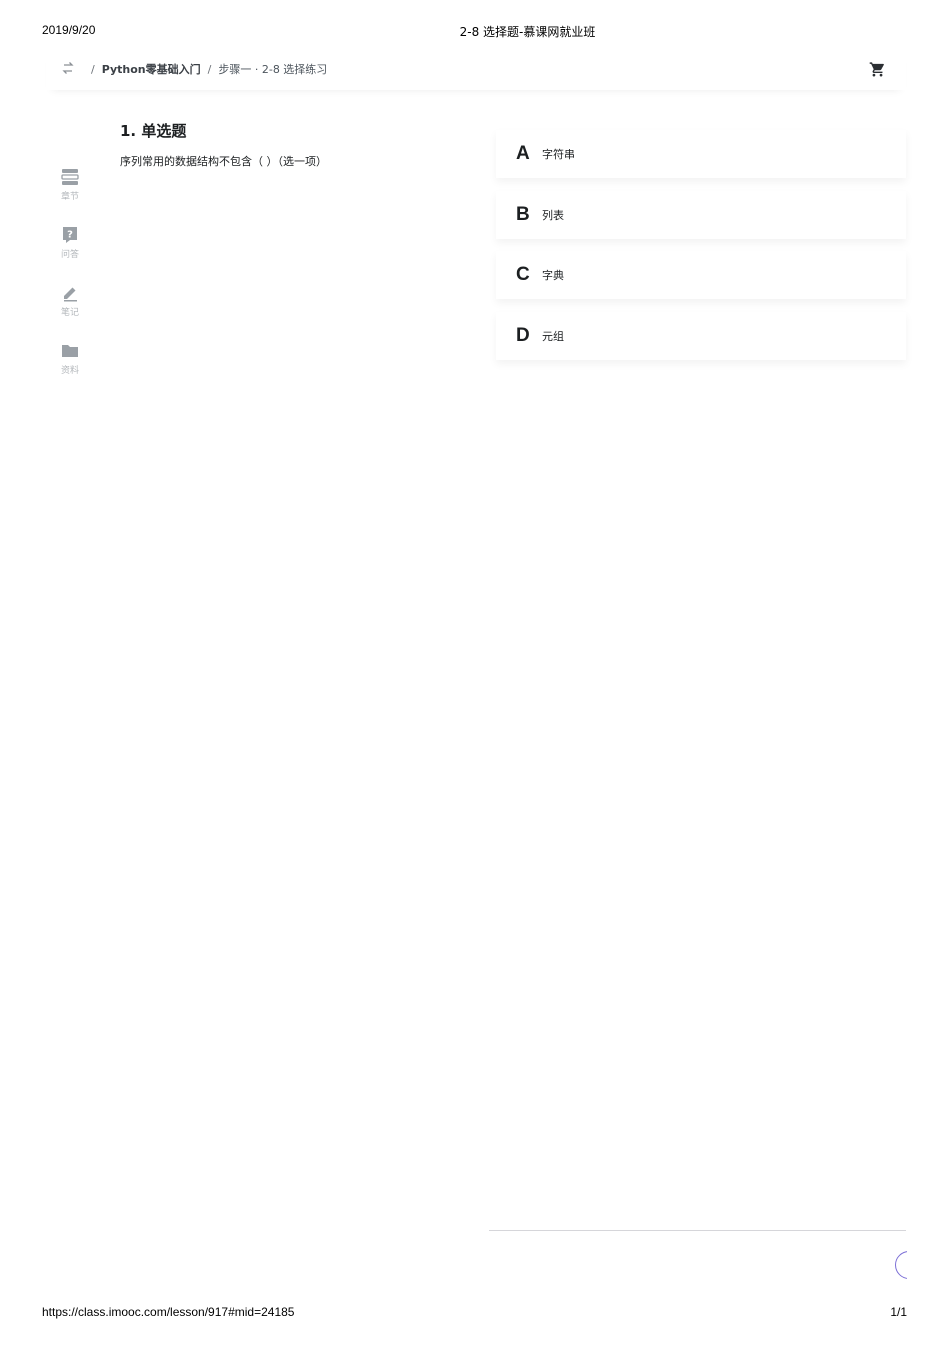  Describe the element at coordinates (553, 215) in the screenshot. I see `option-text: 列表` at that location.